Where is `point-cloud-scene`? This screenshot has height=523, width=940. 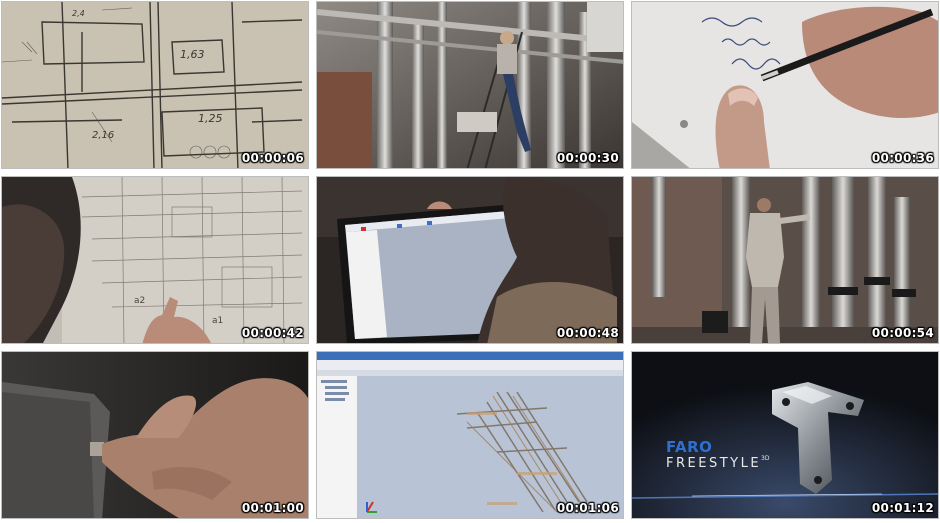 point-cloud-scene is located at coordinates (470, 435).